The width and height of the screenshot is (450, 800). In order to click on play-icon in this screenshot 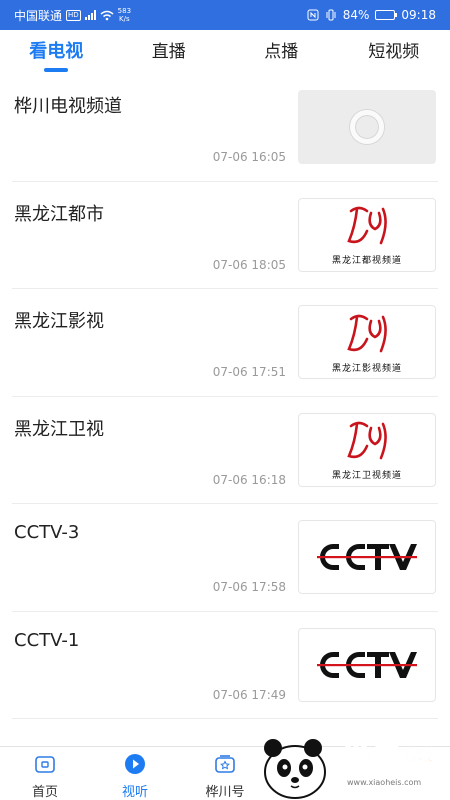, I will do `click(135, 764)`.